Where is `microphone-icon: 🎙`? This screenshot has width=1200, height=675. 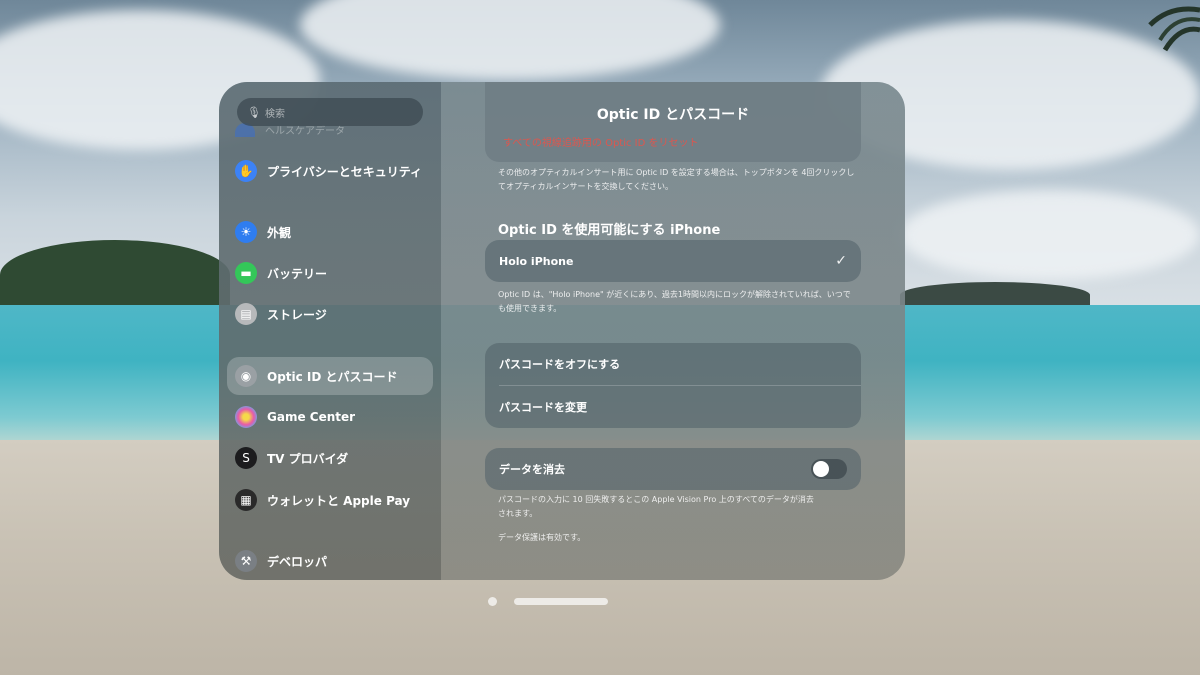
microphone-icon: 🎙 is located at coordinates (254, 112).